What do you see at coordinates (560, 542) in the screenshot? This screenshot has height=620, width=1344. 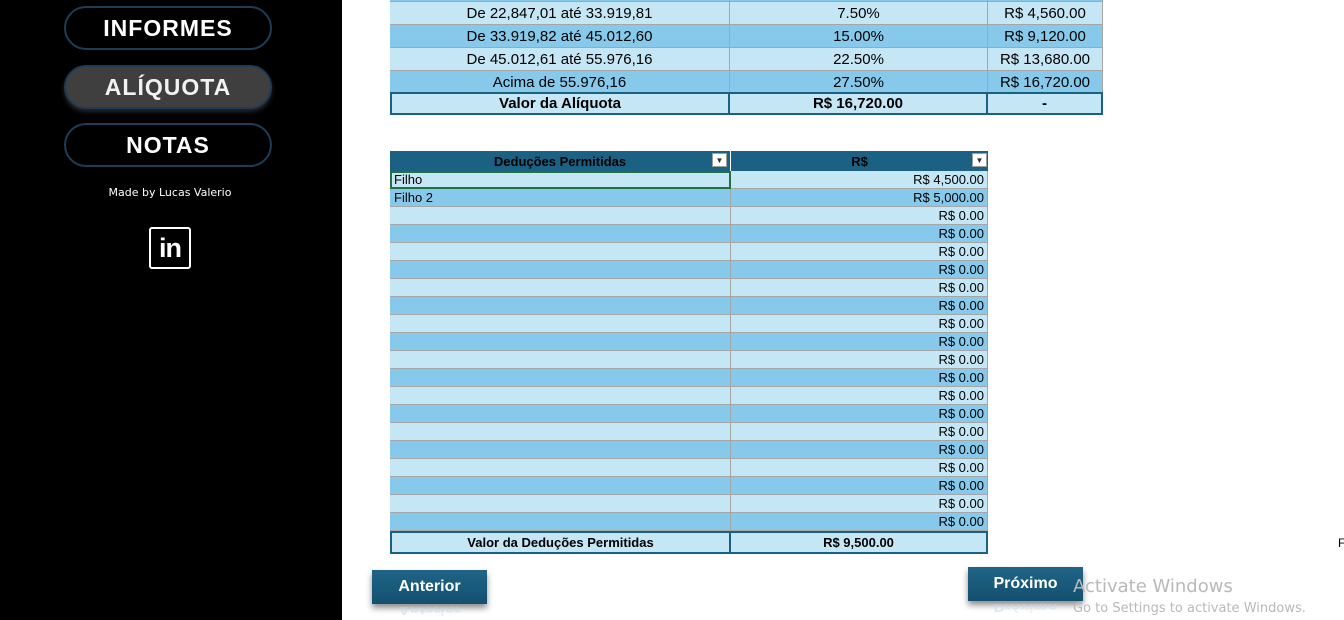 I see `deducoes-total-label: Valor da Deduções Permitidas` at bounding box center [560, 542].